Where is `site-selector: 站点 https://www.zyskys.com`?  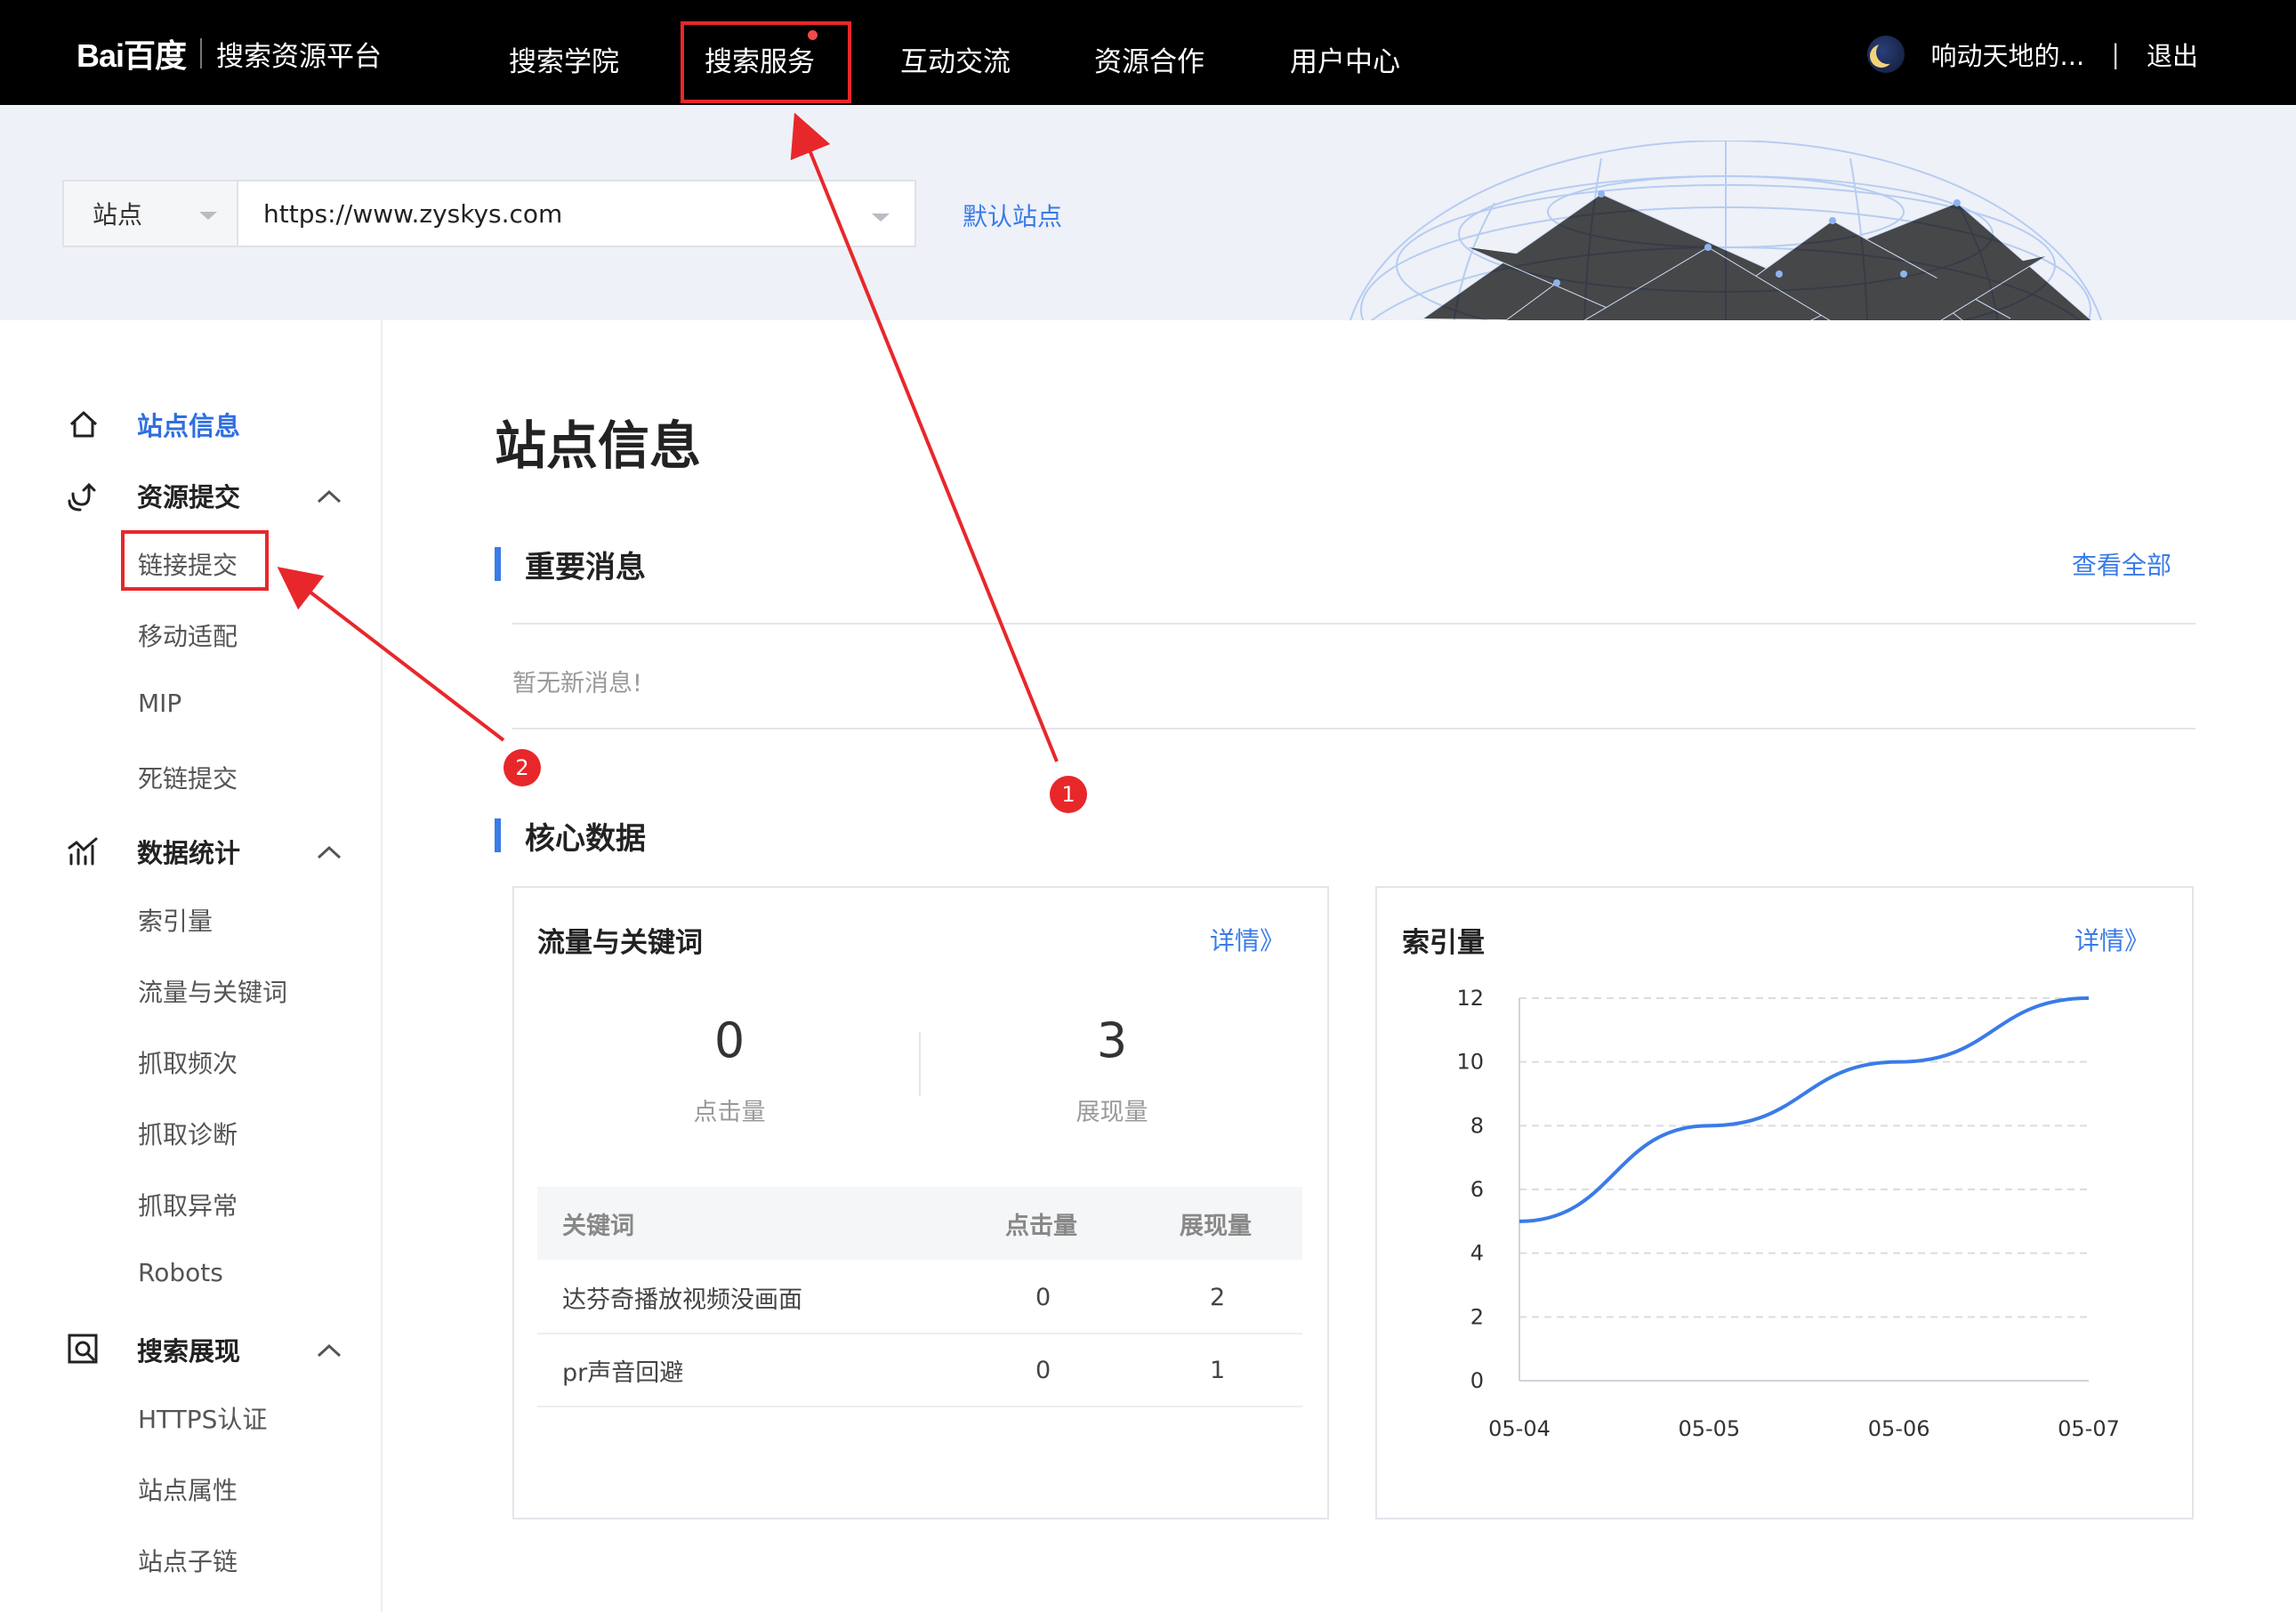 site-selector: 站点 https://www.zyskys.com is located at coordinates (489, 213).